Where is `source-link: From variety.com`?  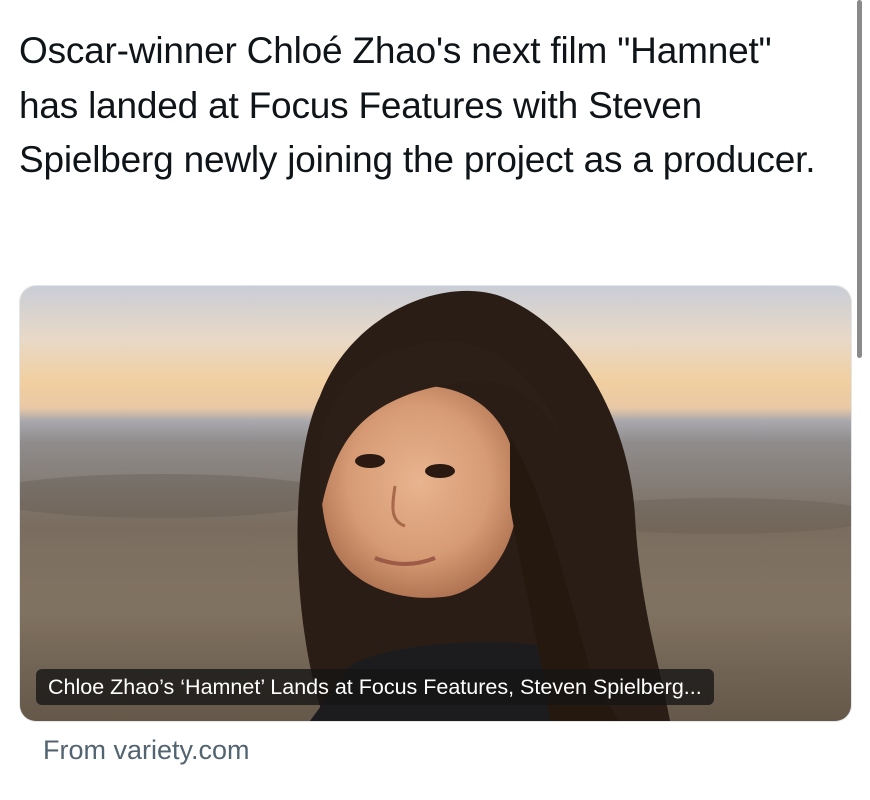
source-link: From variety.com is located at coordinates (146, 750).